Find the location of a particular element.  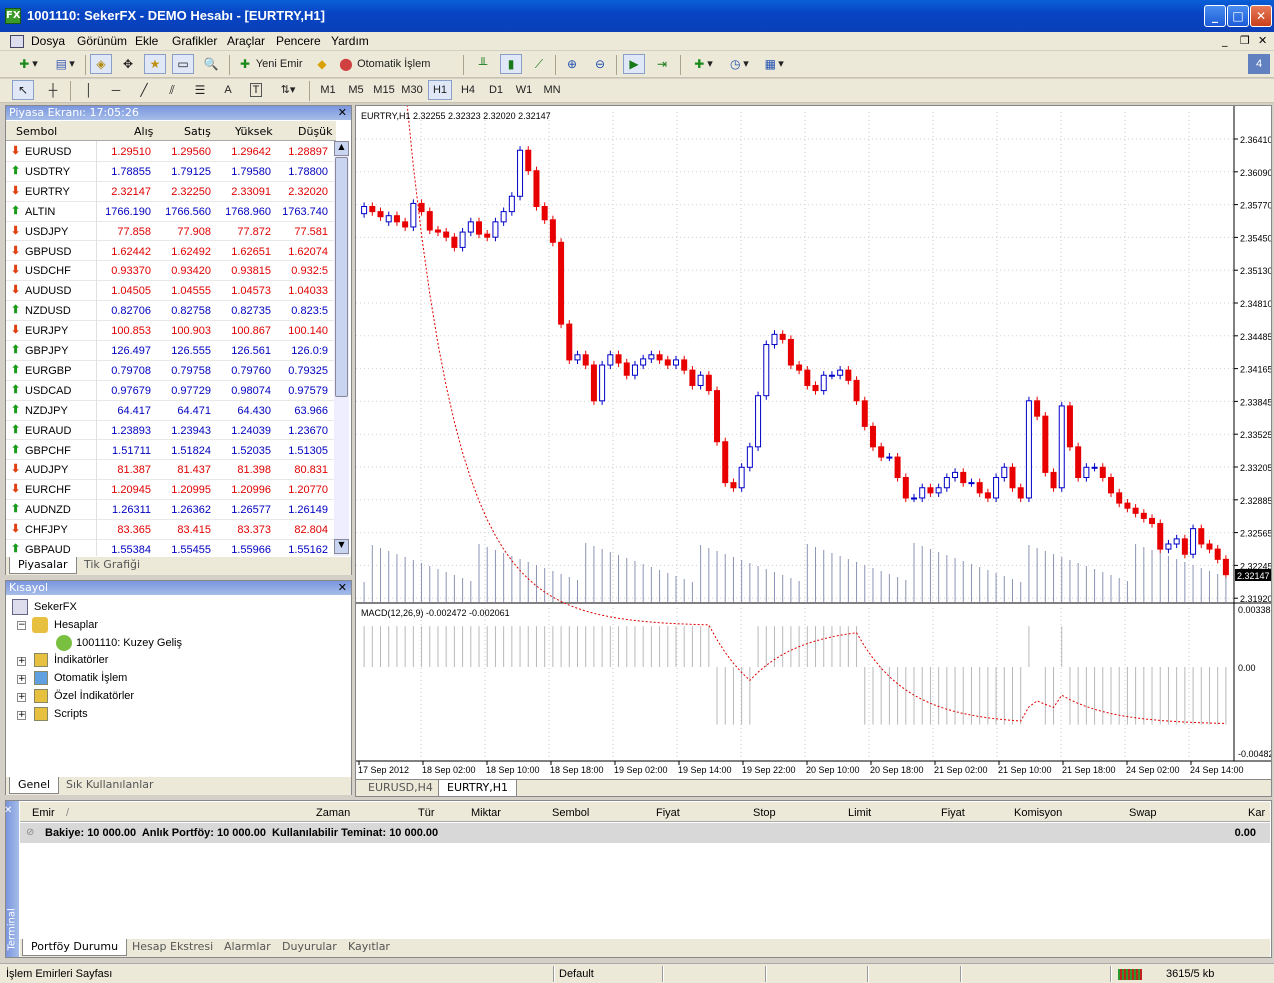

market-row: ⬇ EURCHF 1.20945 1.20995 1.20996 1.20770 is located at coordinates (171, 490).